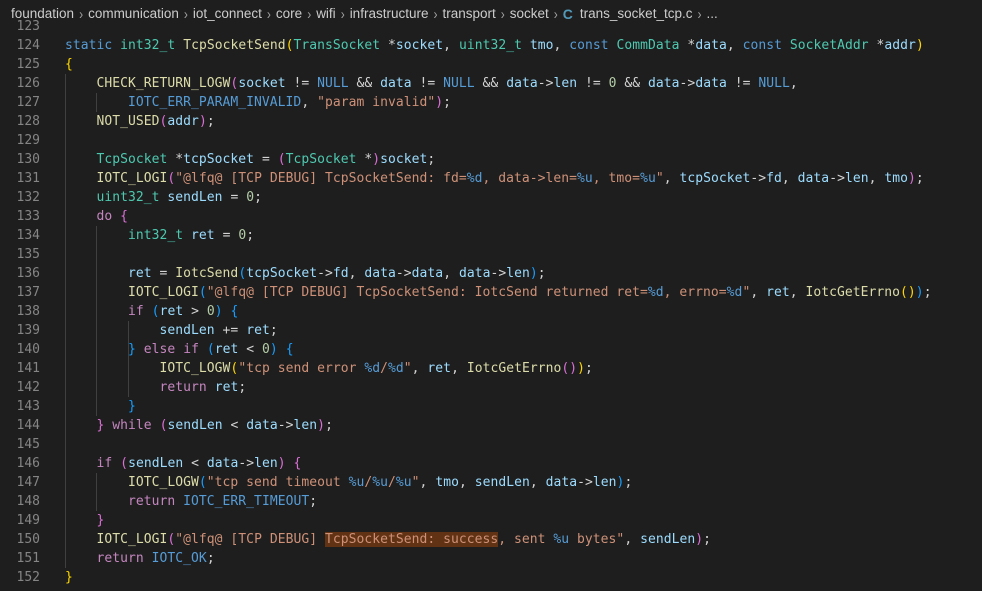  I want to click on code-text: }, so click(85, 520).